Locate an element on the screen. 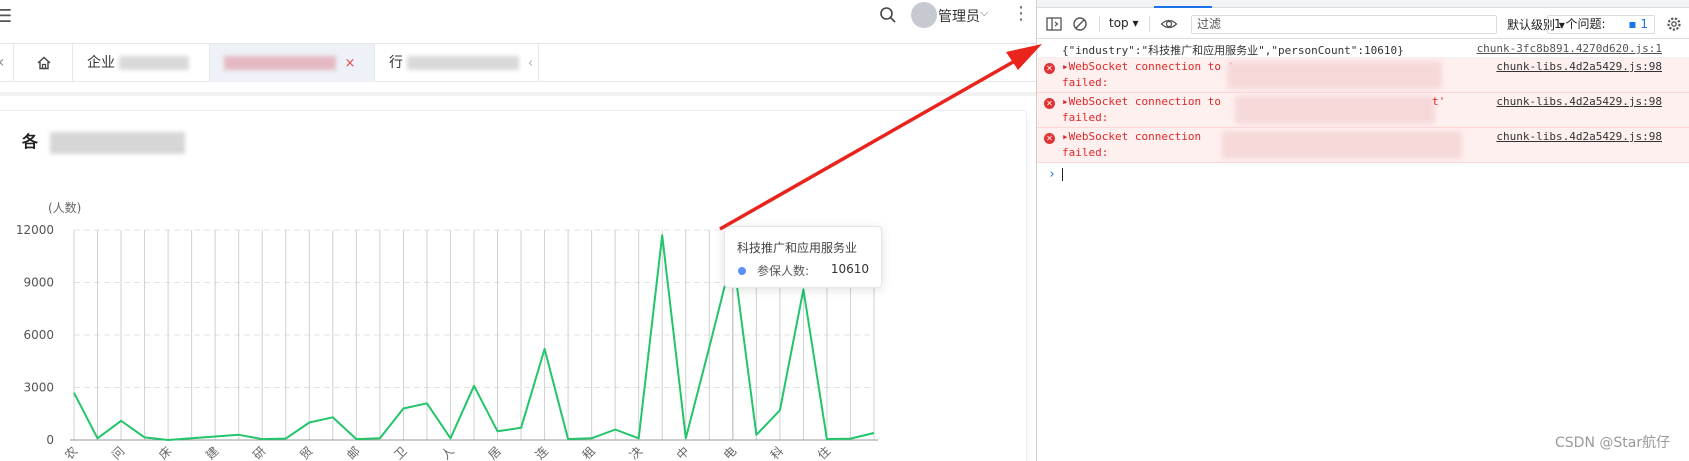  error-message: ▸WebSocket connection to ' is located at coordinates (1148, 66).